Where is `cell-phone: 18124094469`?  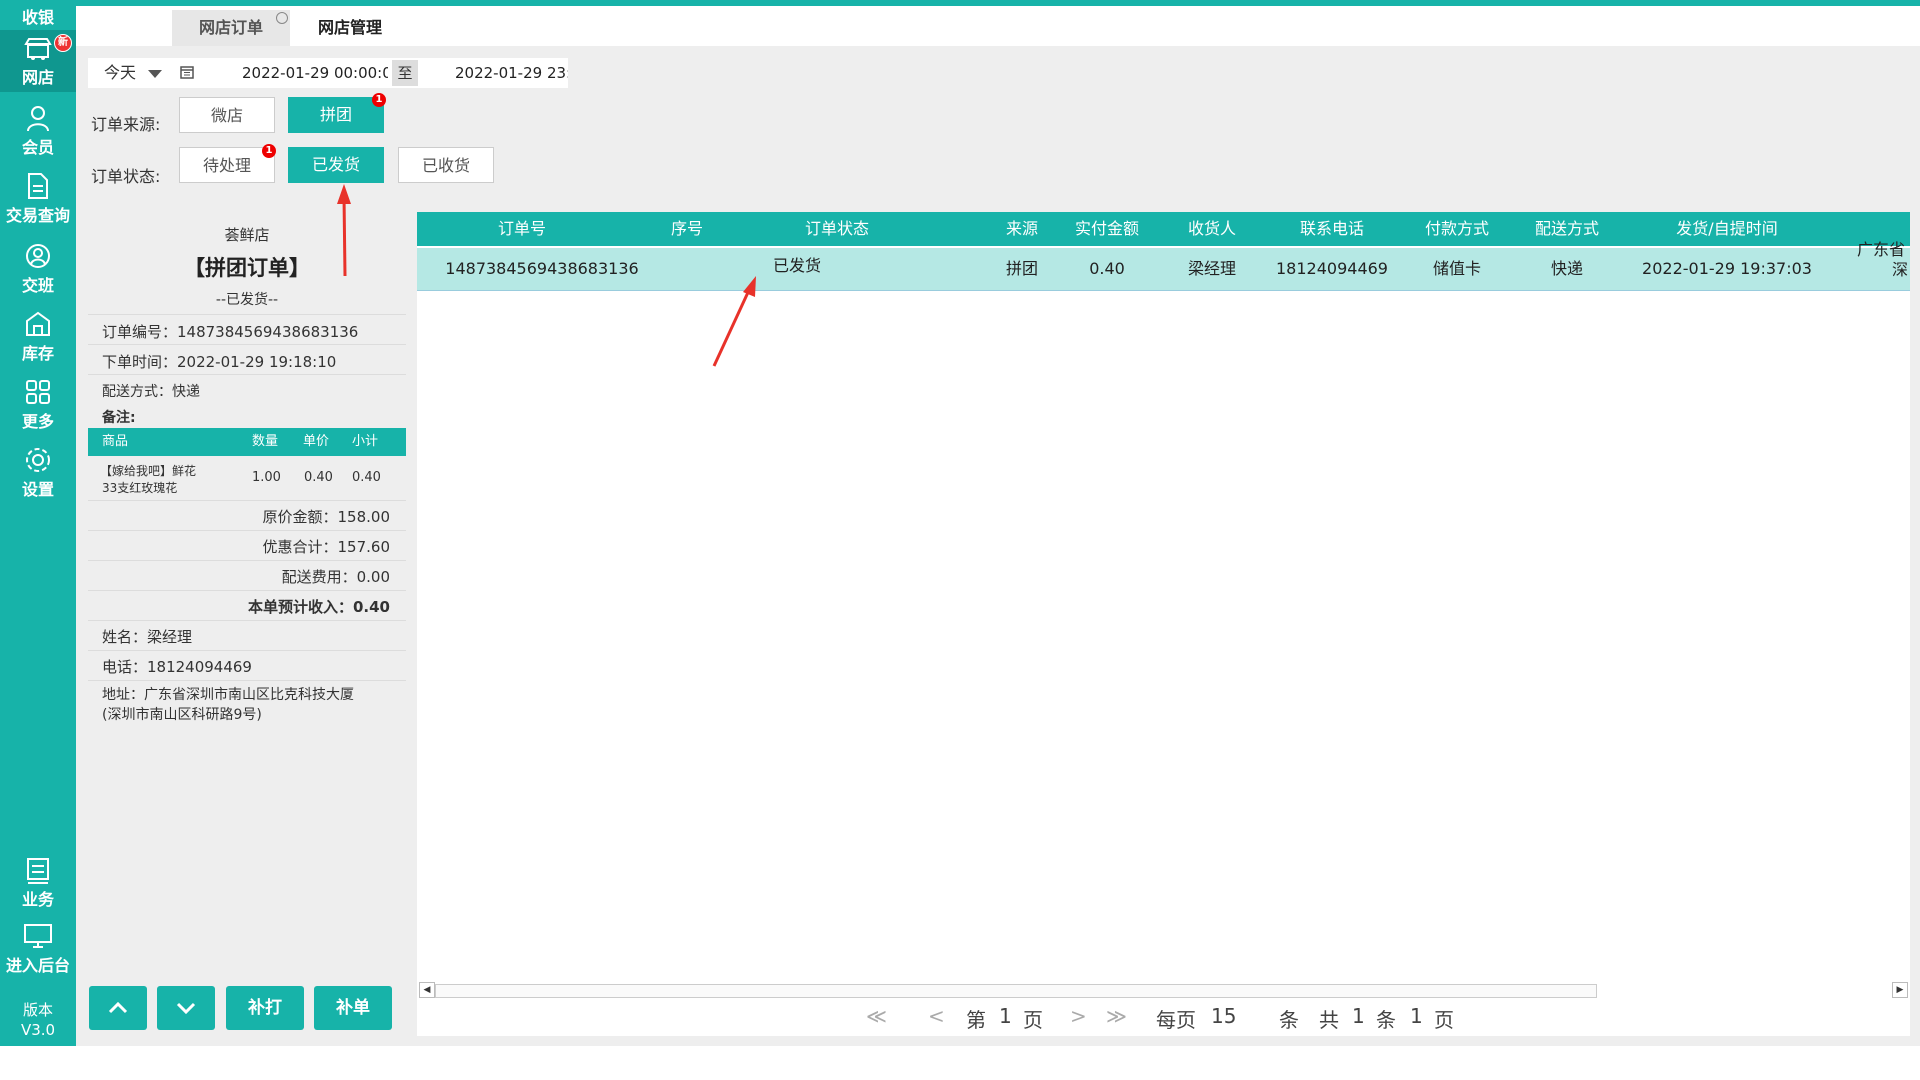
cell-phone: 18124094469 is located at coordinates (1332, 268).